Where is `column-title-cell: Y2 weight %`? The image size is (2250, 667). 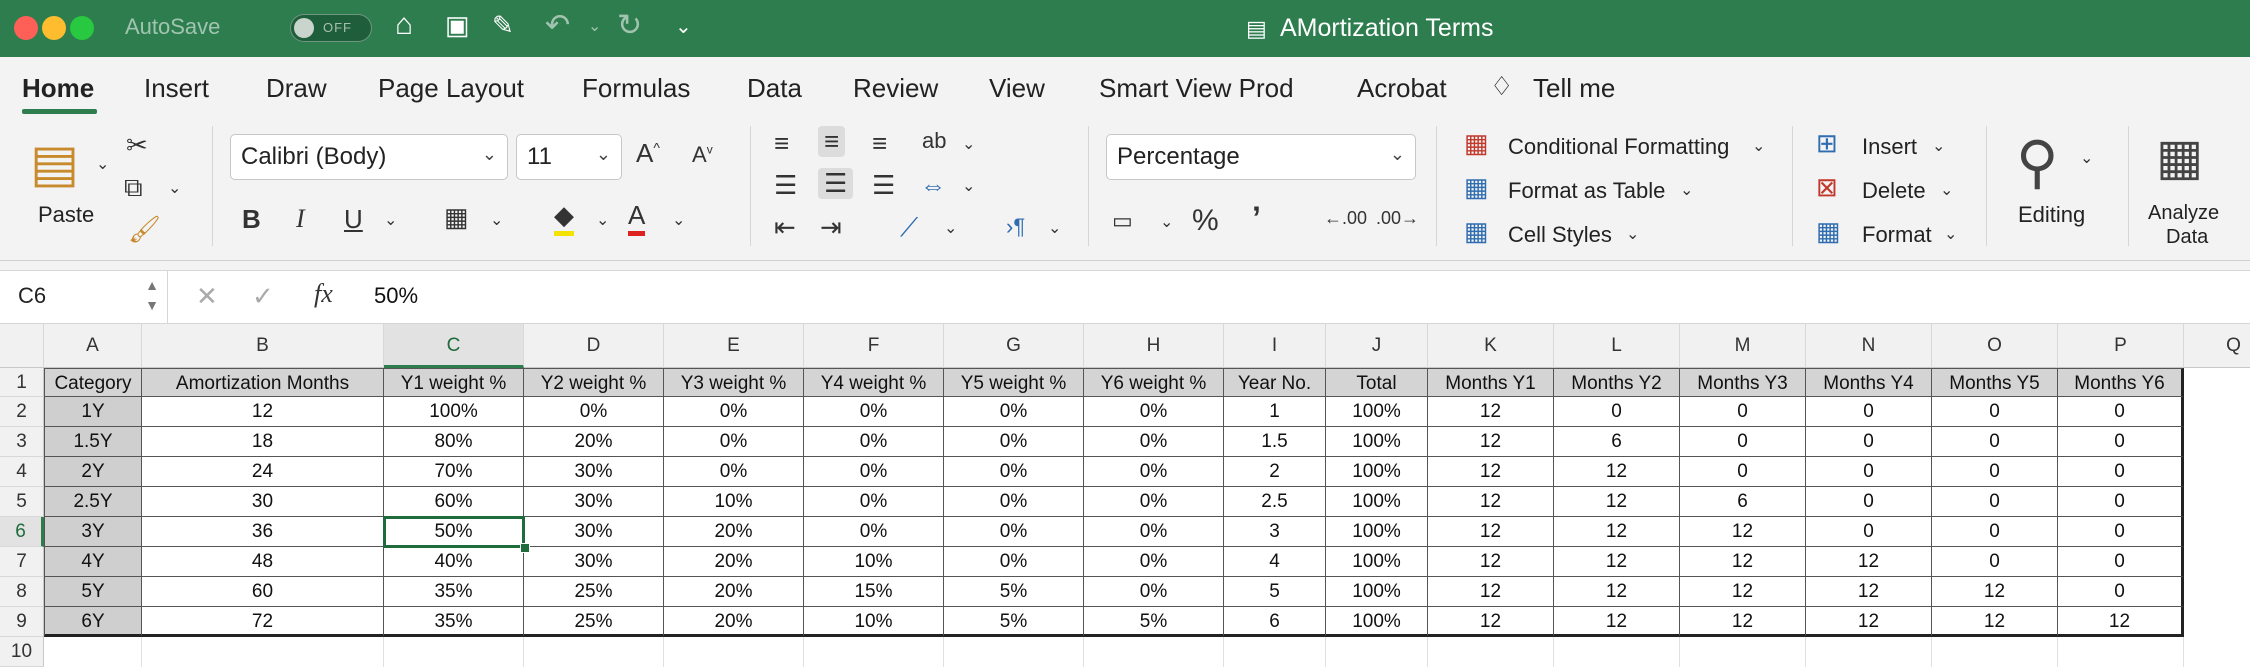 column-title-cell: Y2 weight % is located at coordinates (594, 382).